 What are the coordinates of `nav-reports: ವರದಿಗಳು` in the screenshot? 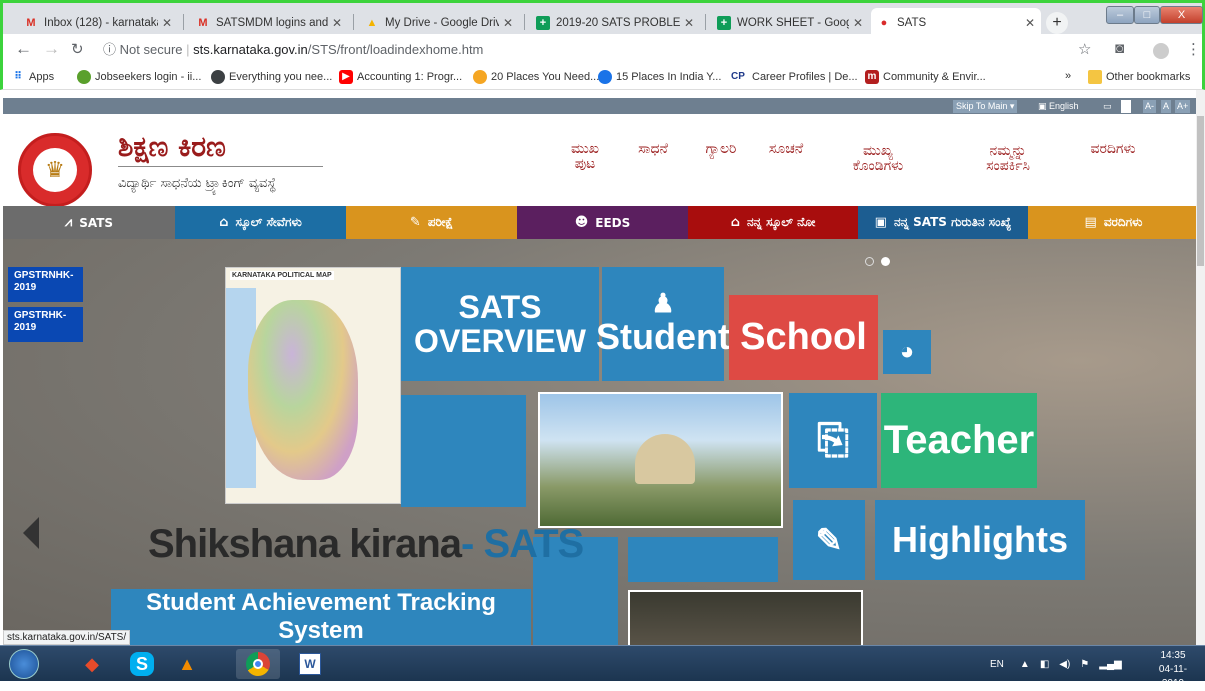 It's located at (1113, 149).